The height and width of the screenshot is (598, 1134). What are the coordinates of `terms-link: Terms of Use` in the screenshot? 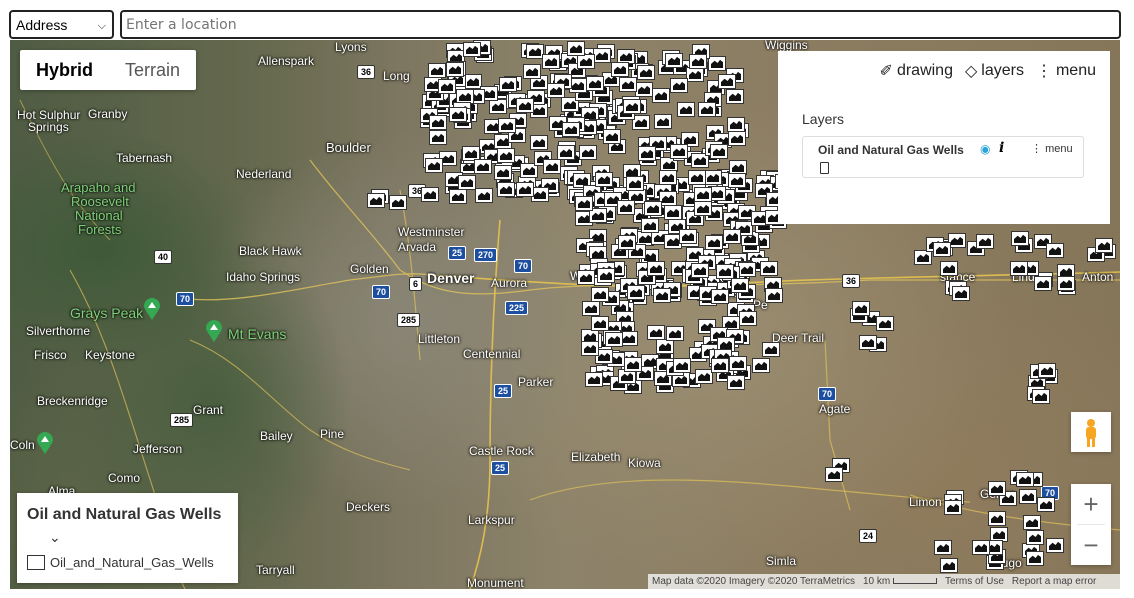 It's located at (974, 581).